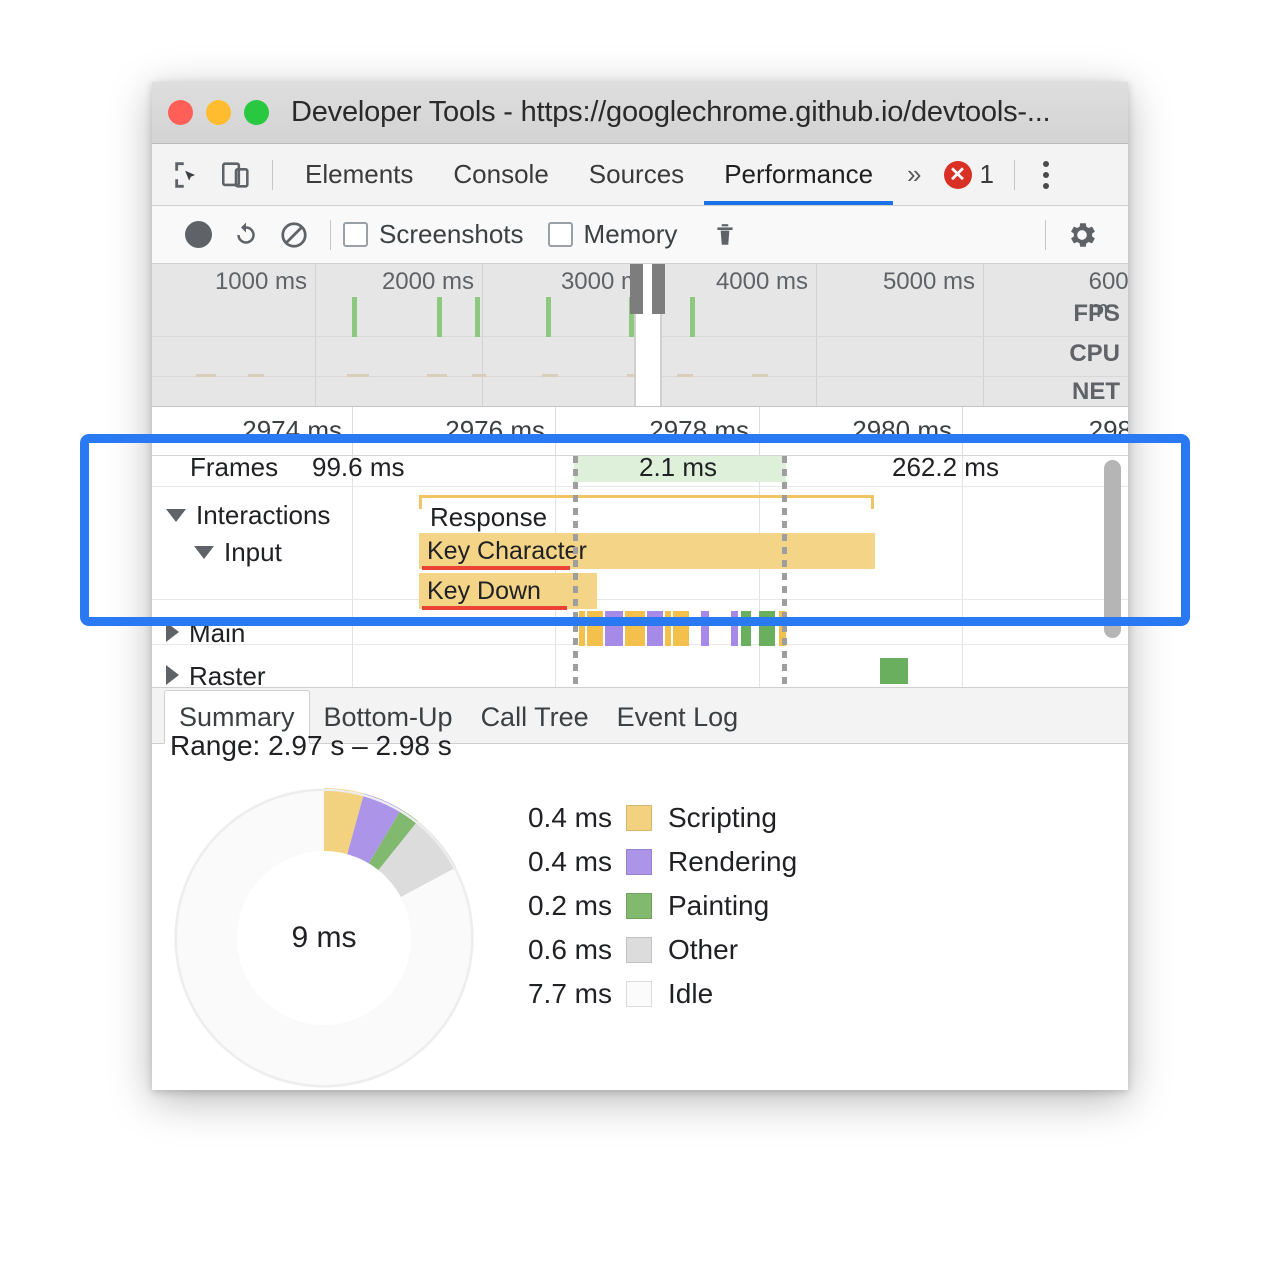 The width and height of the screenshot is (1280, 1280). What do you see at coordinates (725, 235) in the screenshot?
I see `collect-garbage-icon` at bounding box center [725, 235].